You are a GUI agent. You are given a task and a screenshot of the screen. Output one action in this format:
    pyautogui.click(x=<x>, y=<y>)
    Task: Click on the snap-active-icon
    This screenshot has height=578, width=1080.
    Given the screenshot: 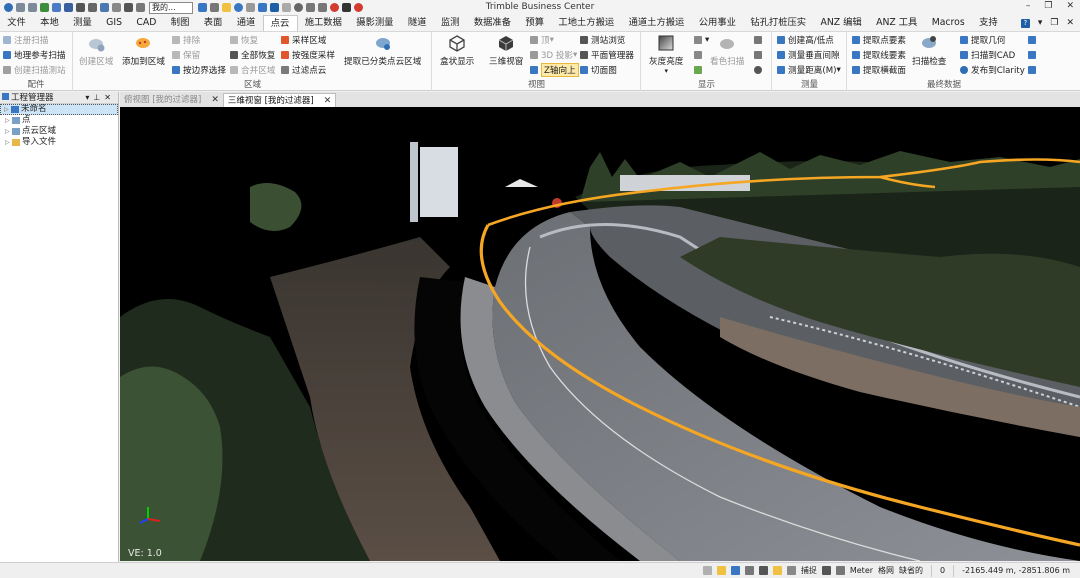 What is the action you would take?
    pyautogui.click(x=777, y=570)
    